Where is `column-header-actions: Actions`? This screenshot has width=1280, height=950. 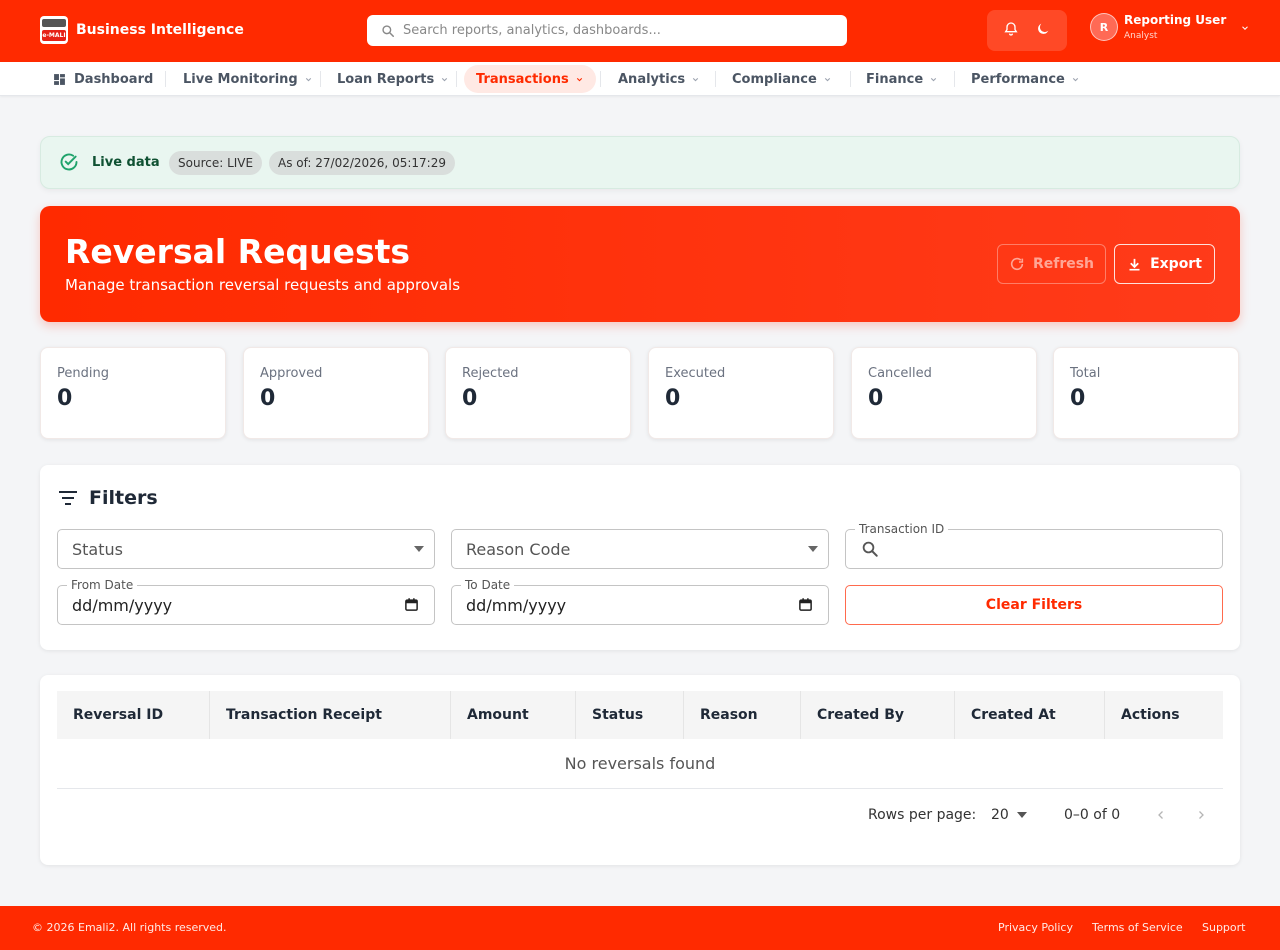
column-header-actions: Actions is located at coordinates (1150, 715).